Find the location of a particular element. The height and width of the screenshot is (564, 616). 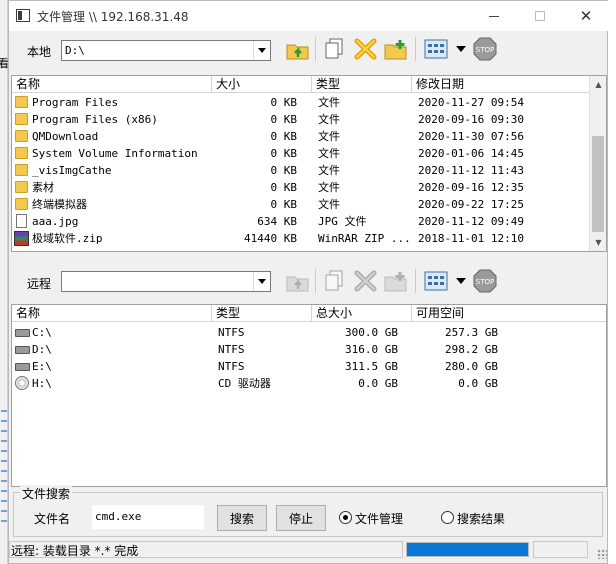

search-button: 搜索 is located at coordinates (242, 518).